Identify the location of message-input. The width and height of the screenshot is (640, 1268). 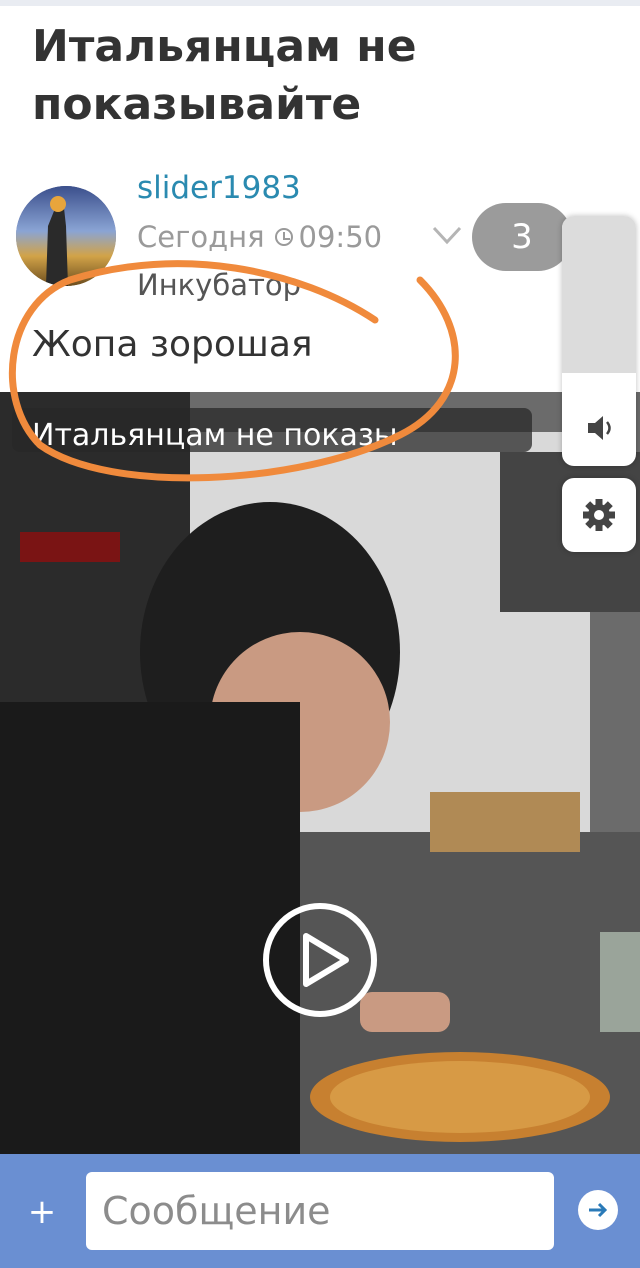
(320, 1211).